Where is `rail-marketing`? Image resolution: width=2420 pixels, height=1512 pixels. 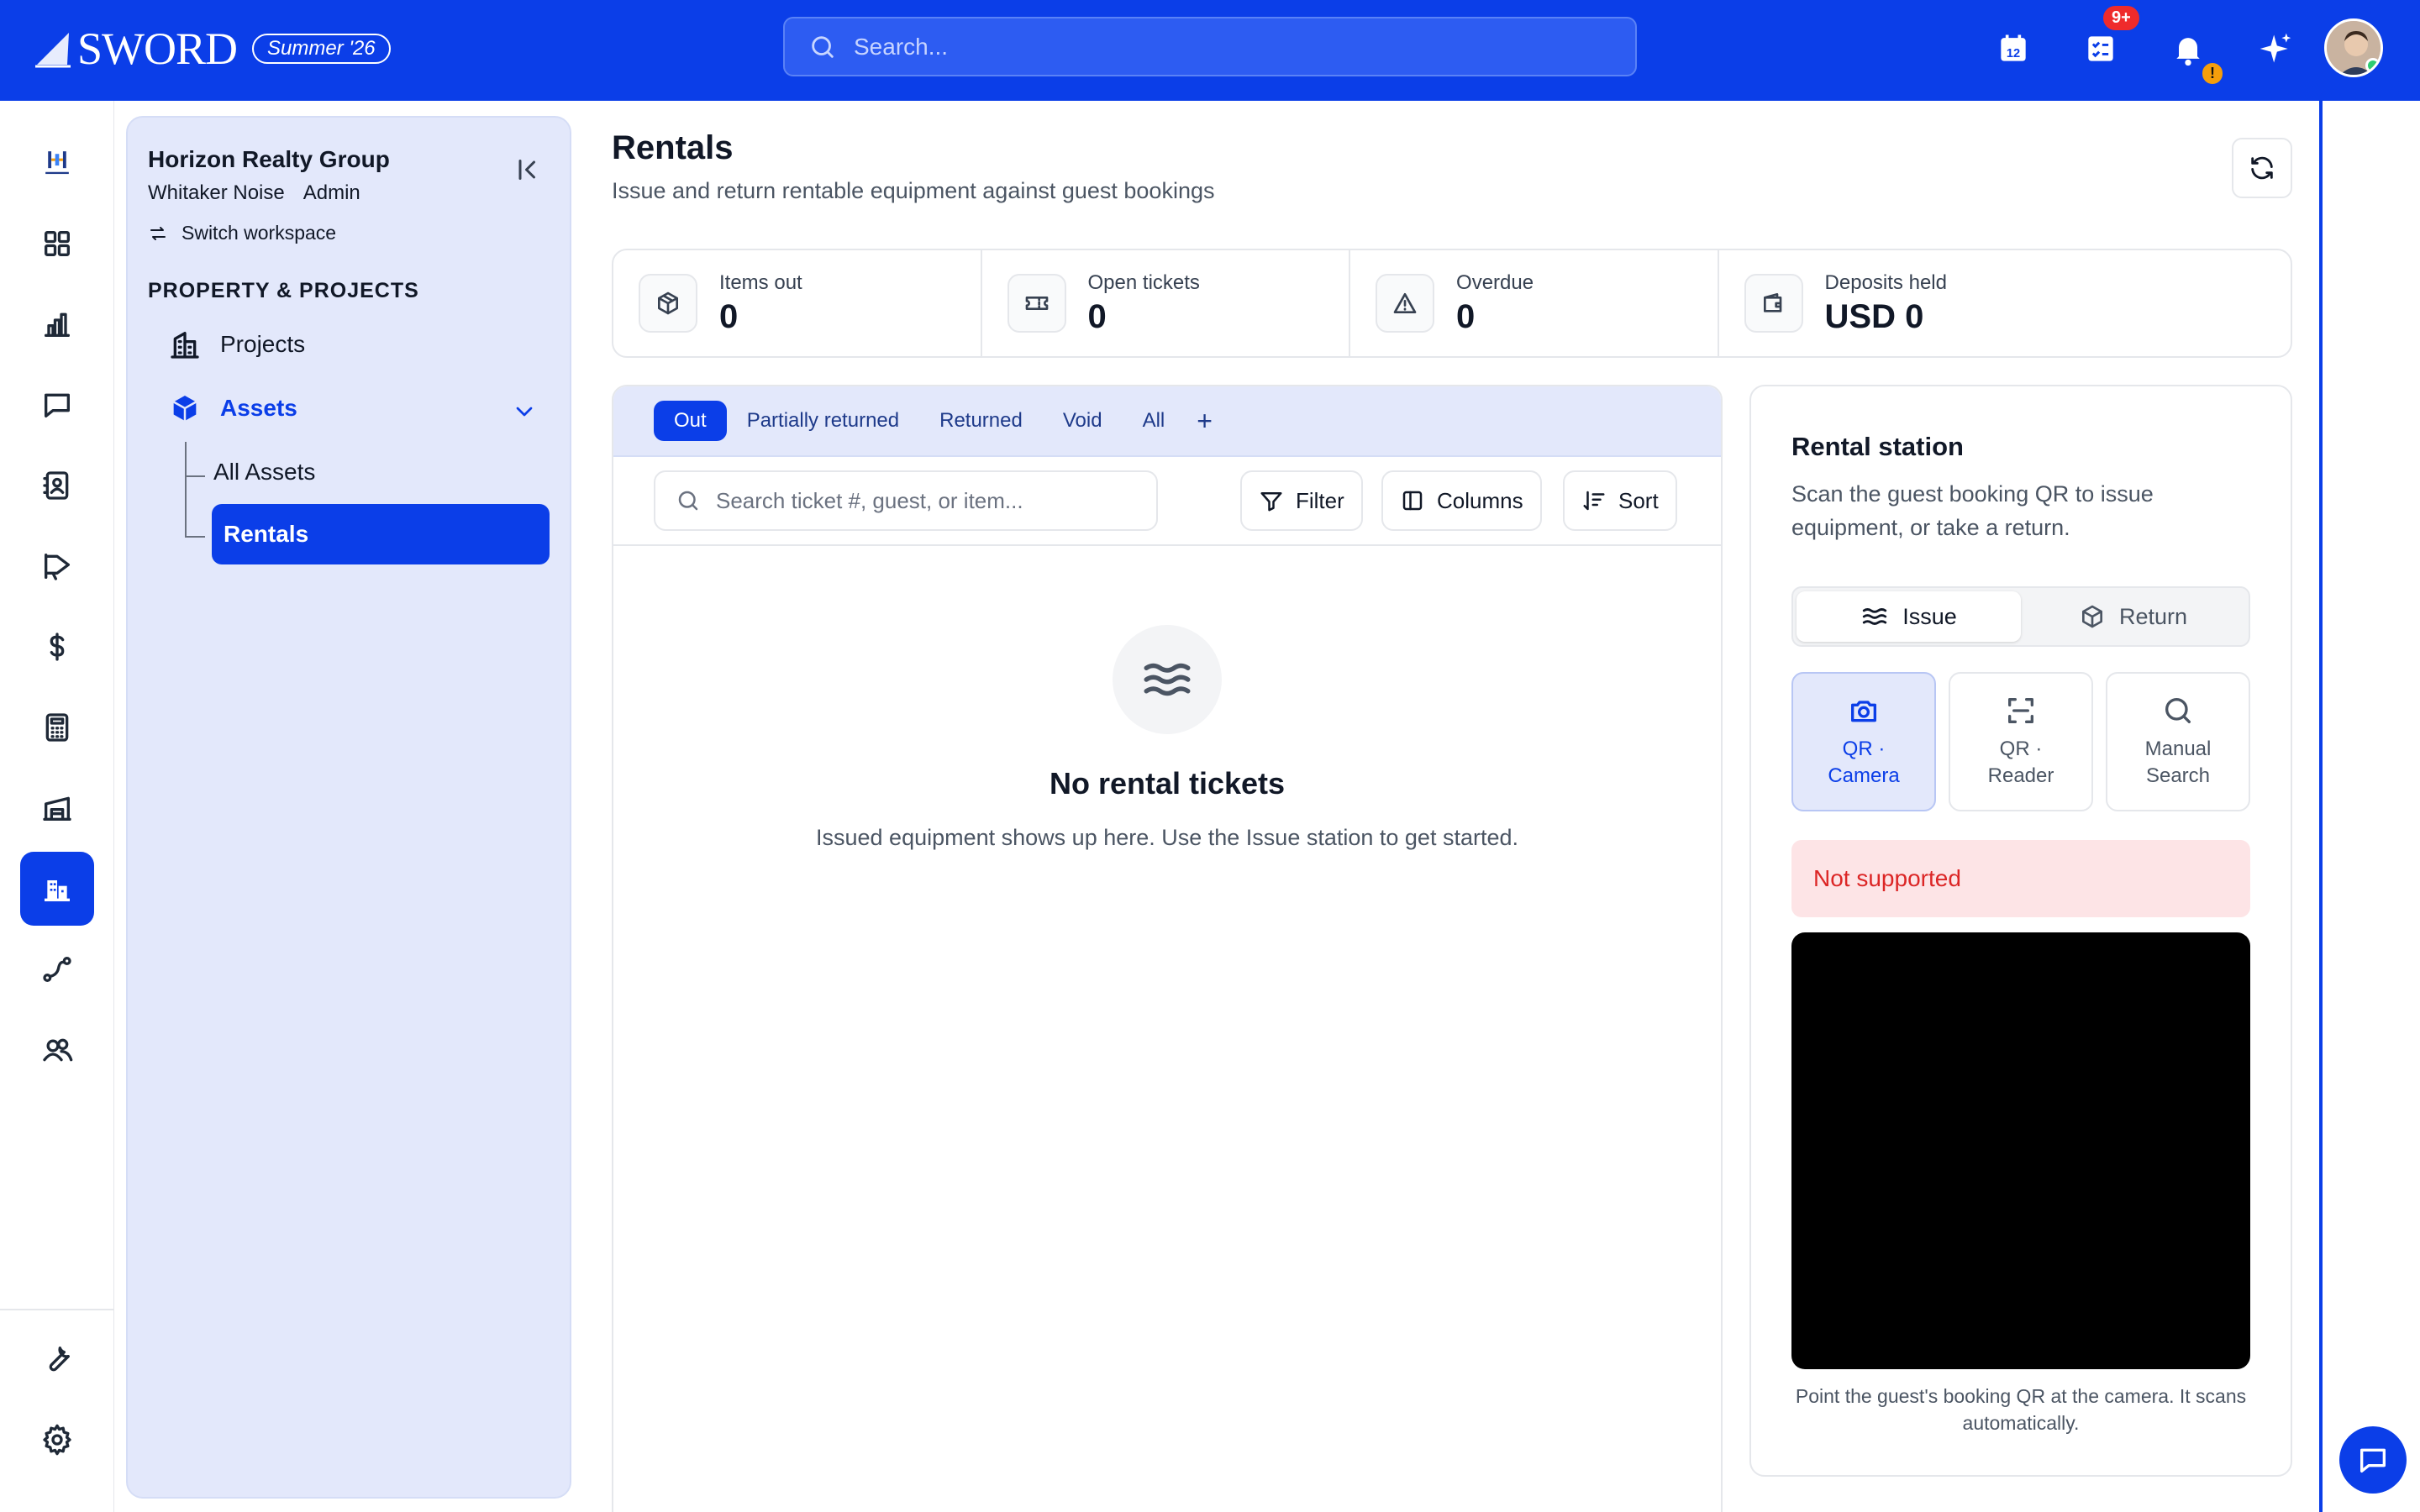
rail-marketing is located at coordinates (57, 566).